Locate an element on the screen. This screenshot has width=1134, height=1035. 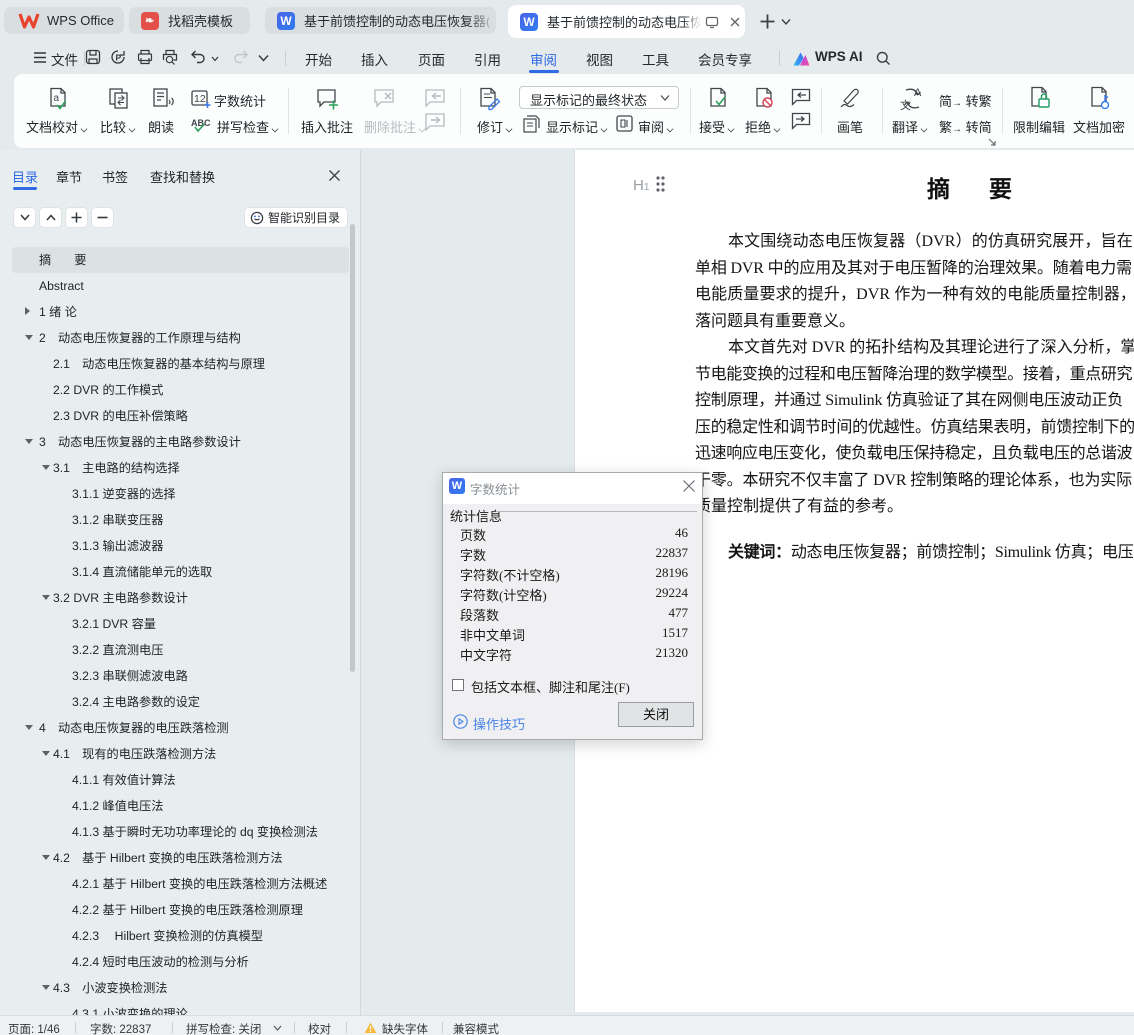
svg-text: a is located at coordinates (57, 98).